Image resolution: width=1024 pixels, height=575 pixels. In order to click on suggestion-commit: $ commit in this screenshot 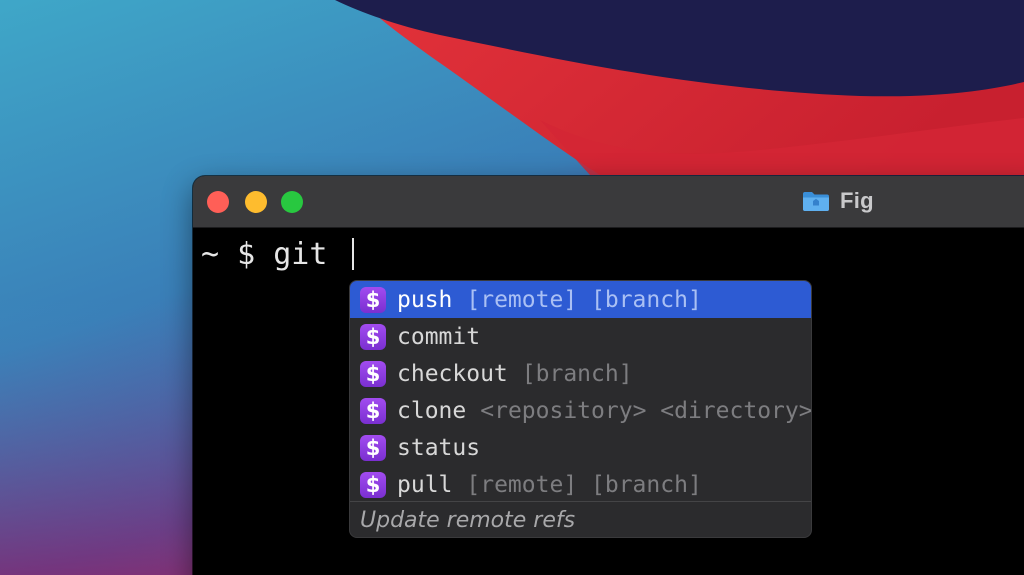, I will do `click(580, 336)`.